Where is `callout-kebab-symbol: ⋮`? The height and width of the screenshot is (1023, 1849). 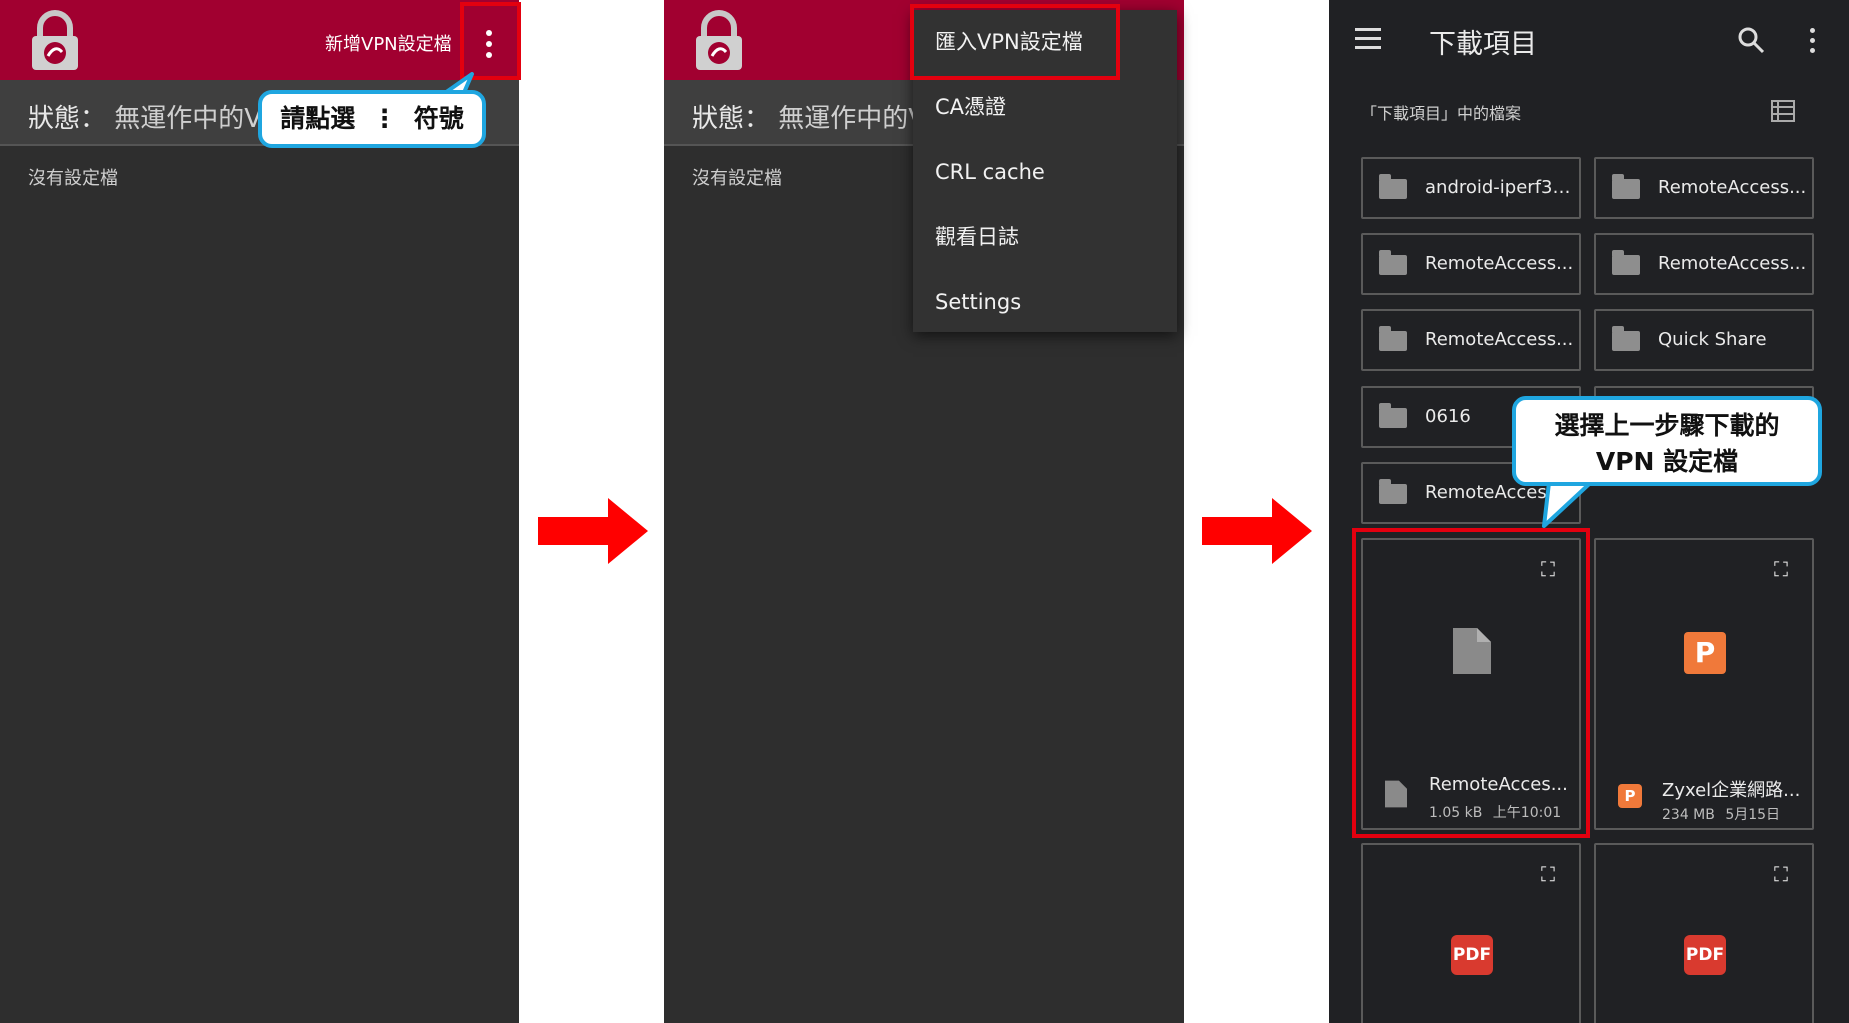
callout-kebab-symbol: ⋮ is located at coordinates (384, 118).